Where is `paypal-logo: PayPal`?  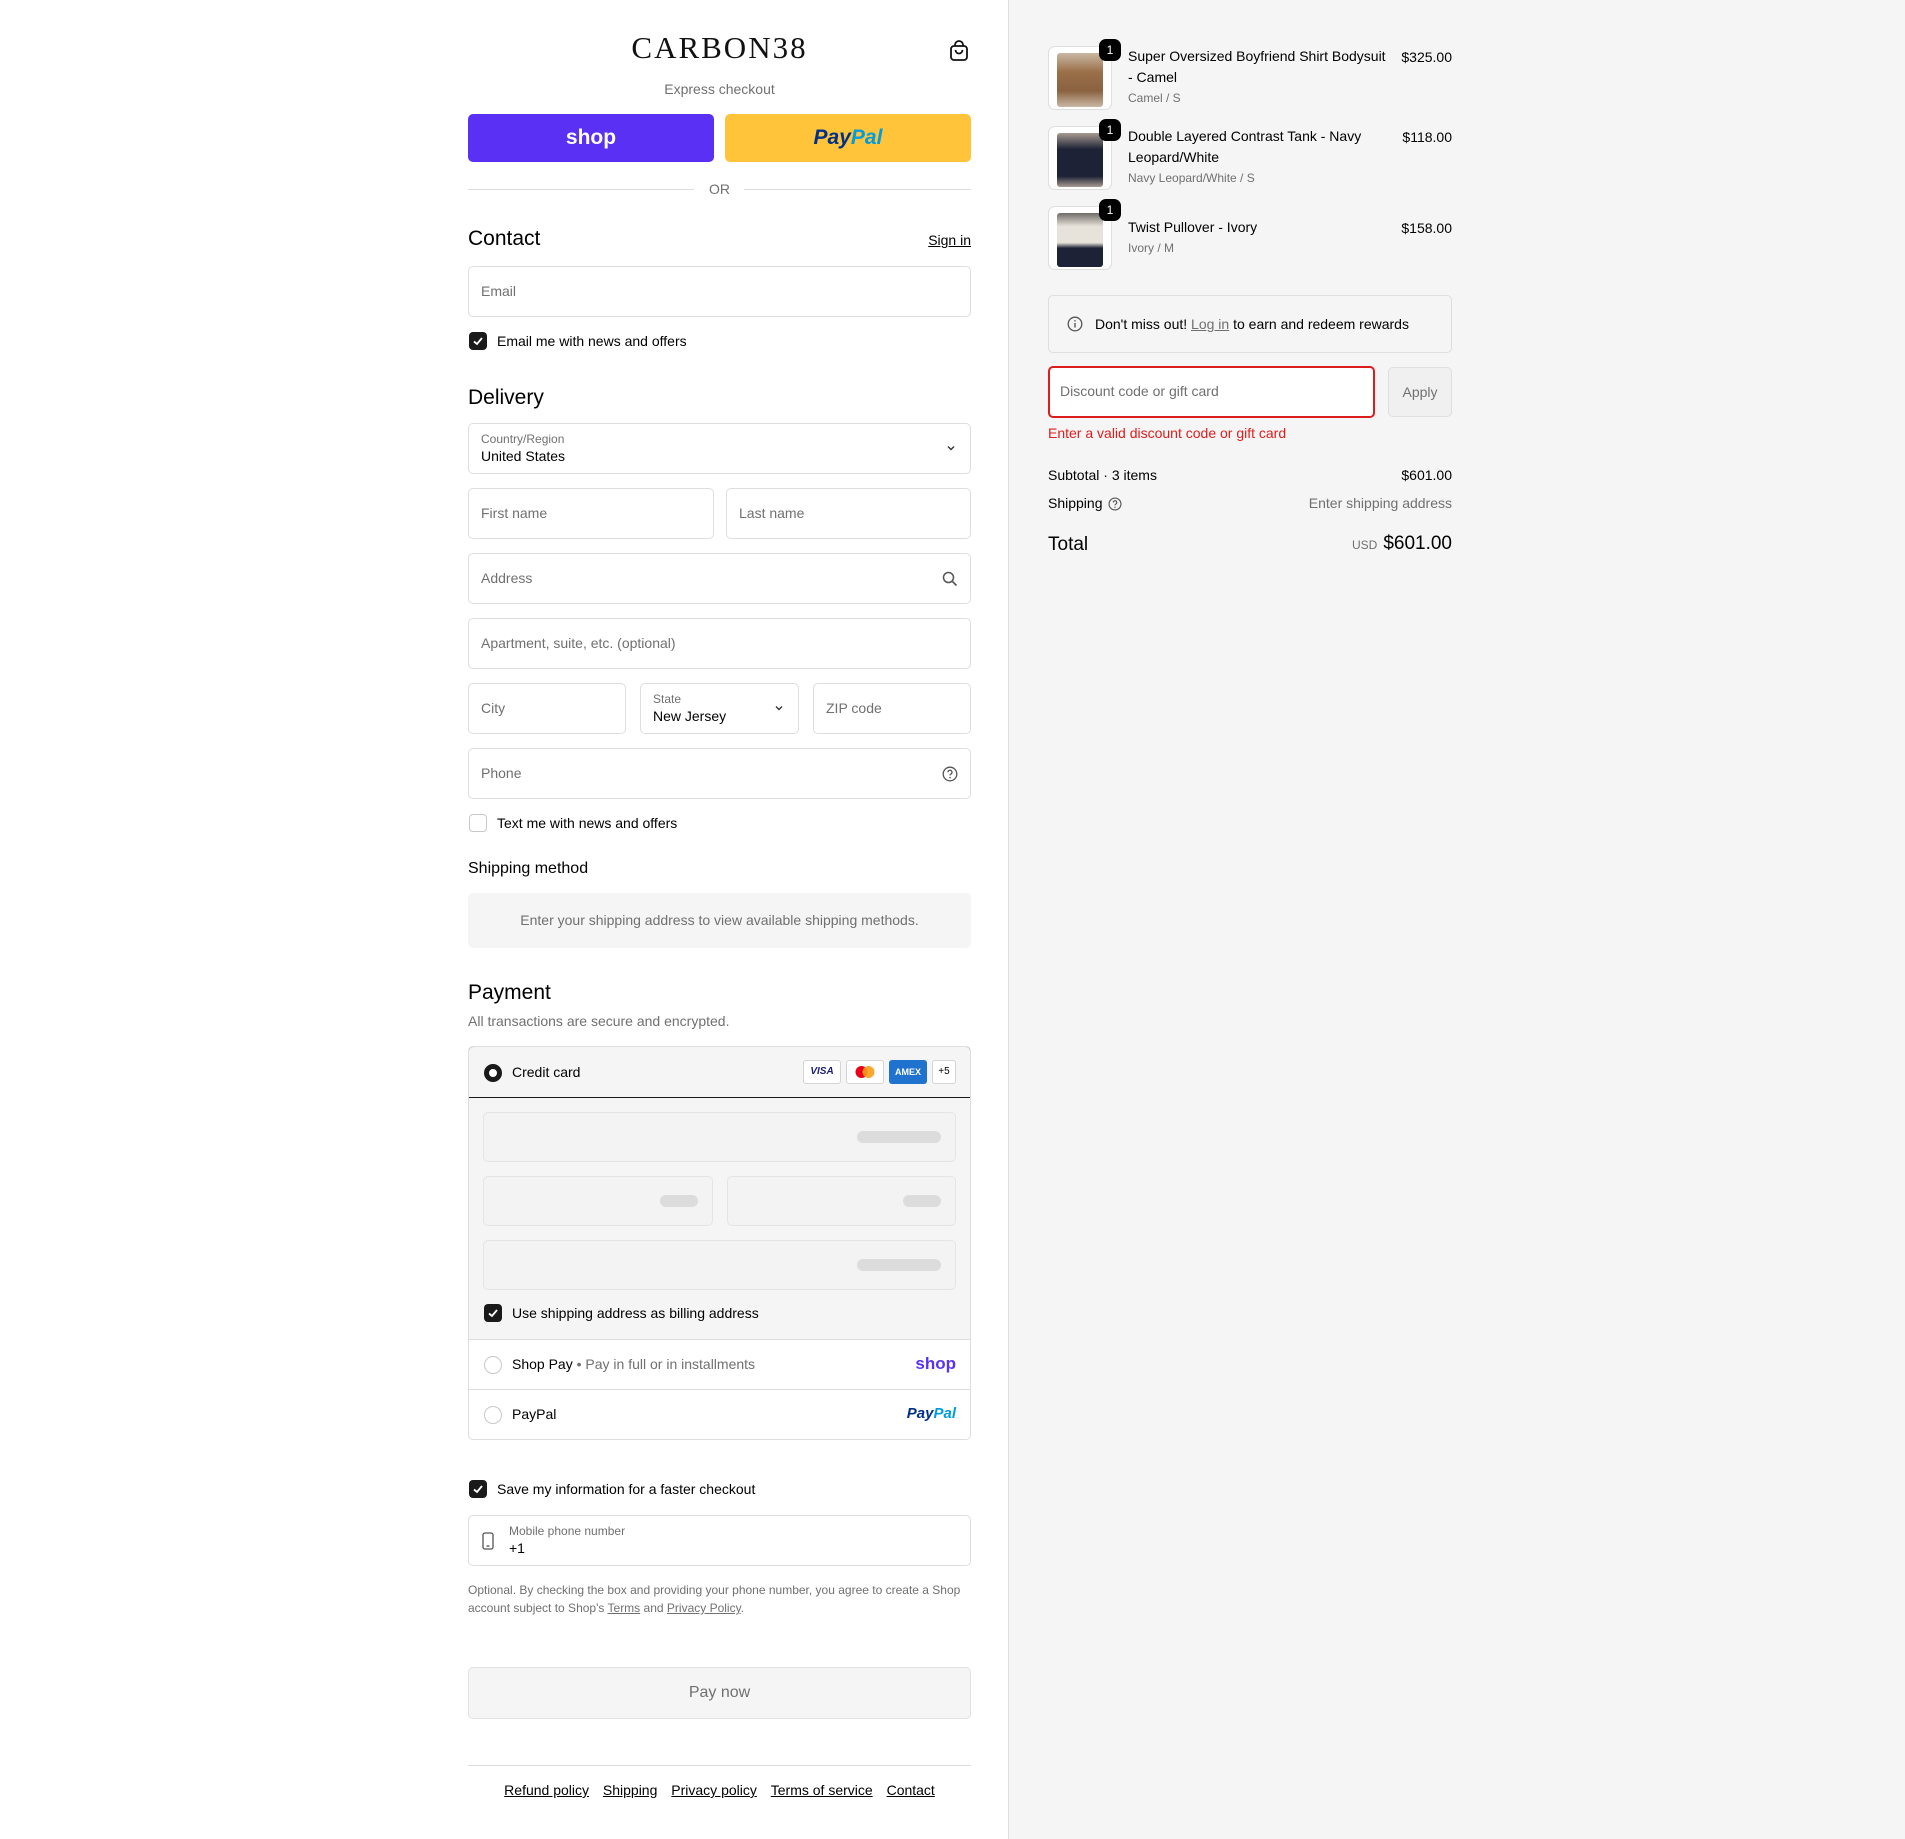 paypal-logo: PayPal is located at coordinates (931, 1413).